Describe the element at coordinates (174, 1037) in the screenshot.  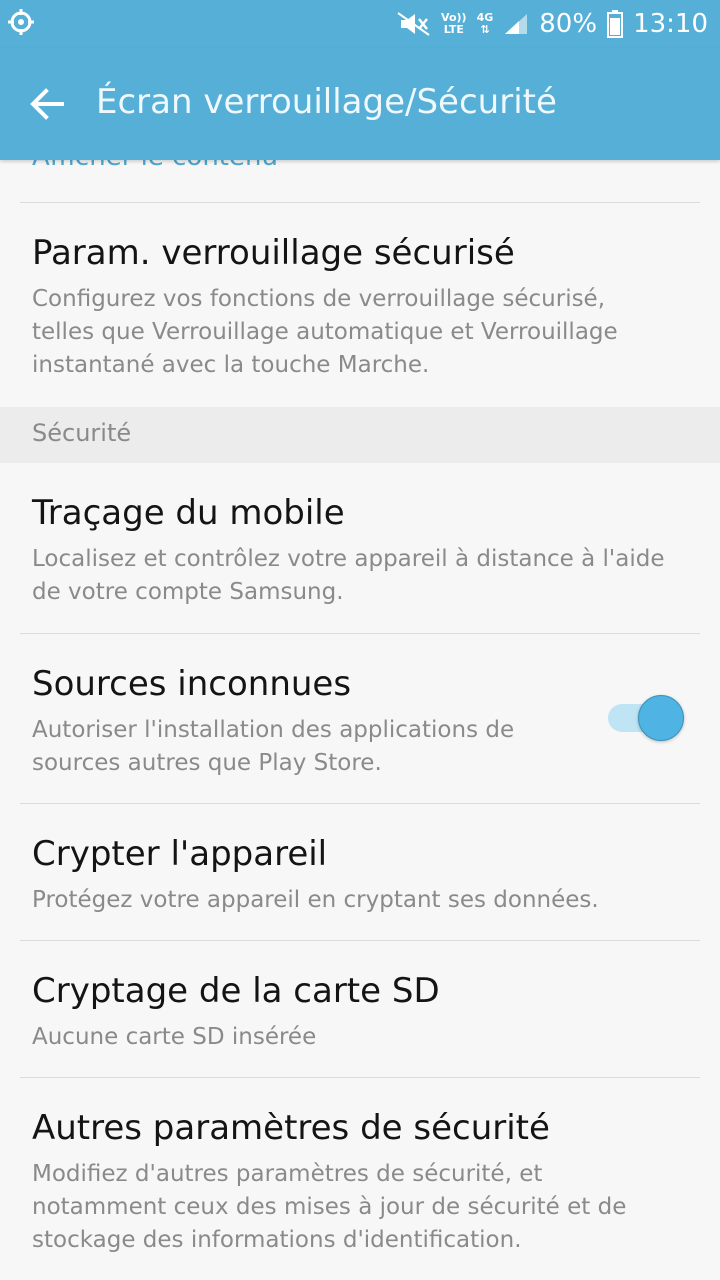
I see `setting-description: Aucune carte SD insérée` at that location.